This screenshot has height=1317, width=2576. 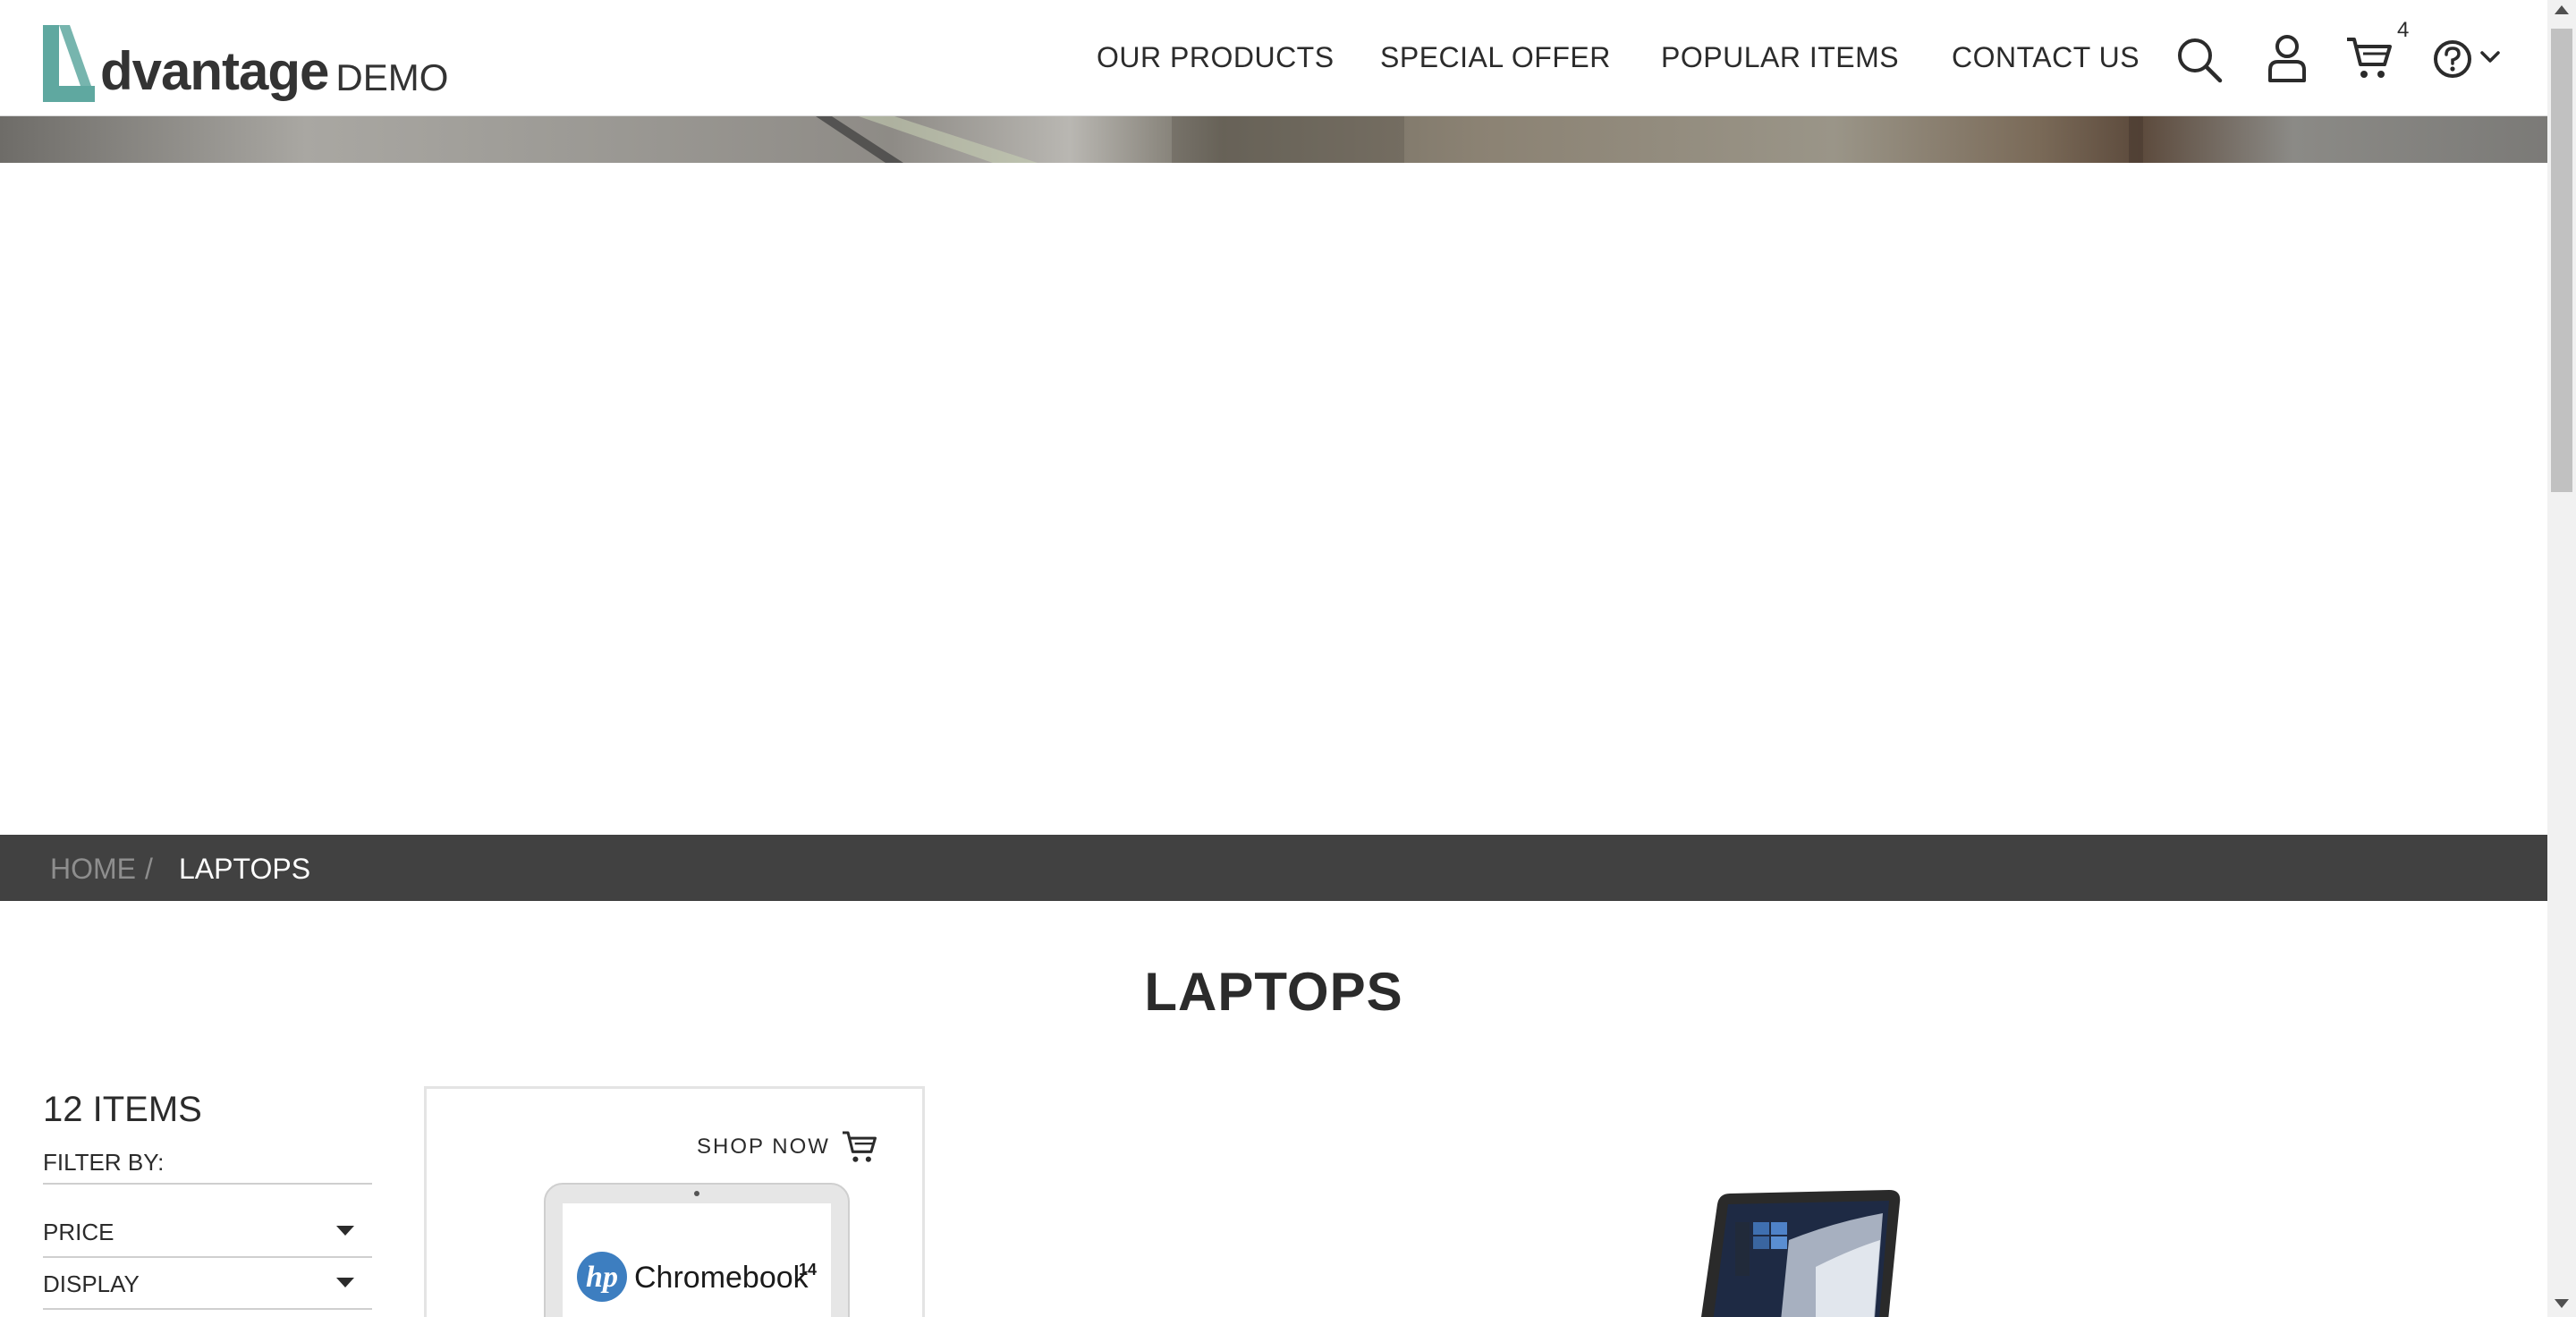 I want to click on shop-now-button: SHOP NOW, so click(x=787, y=1147).